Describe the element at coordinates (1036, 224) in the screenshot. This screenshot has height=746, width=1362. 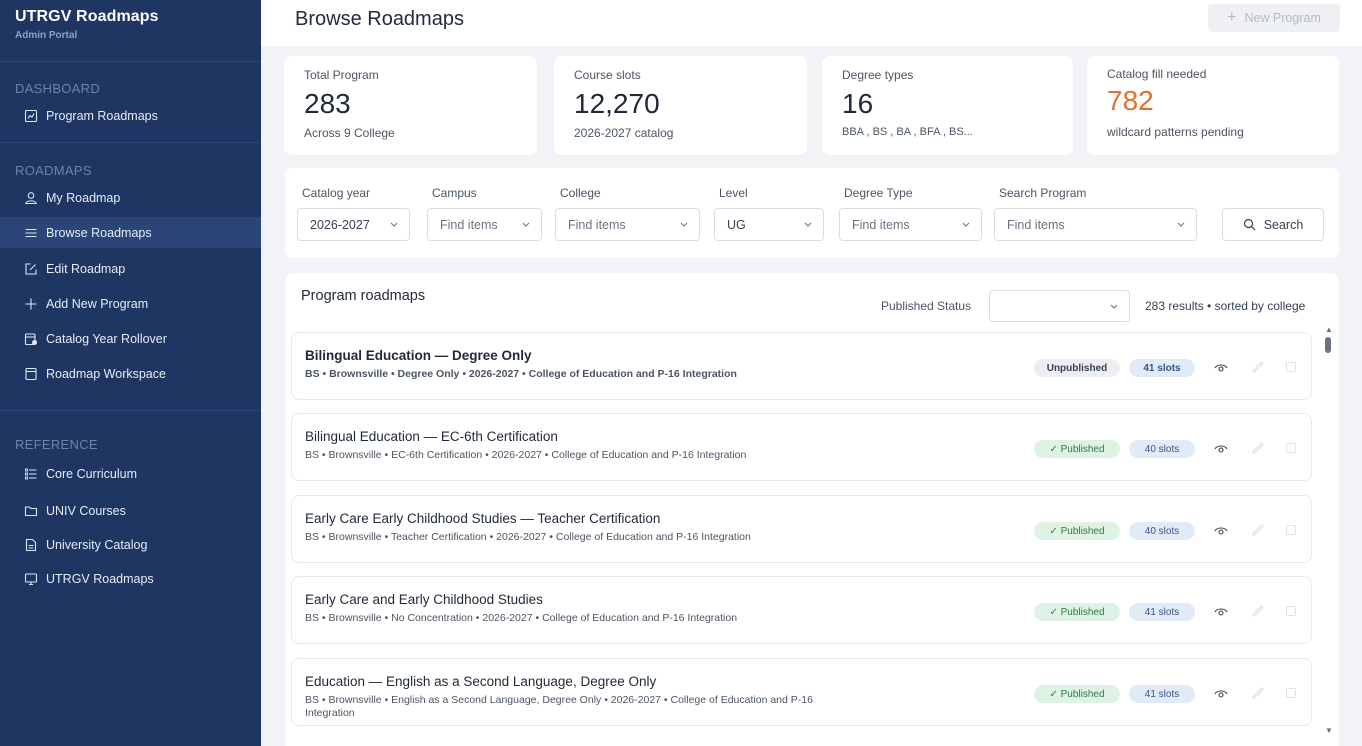
I see `search-program-placeholder: Find items` at that location.